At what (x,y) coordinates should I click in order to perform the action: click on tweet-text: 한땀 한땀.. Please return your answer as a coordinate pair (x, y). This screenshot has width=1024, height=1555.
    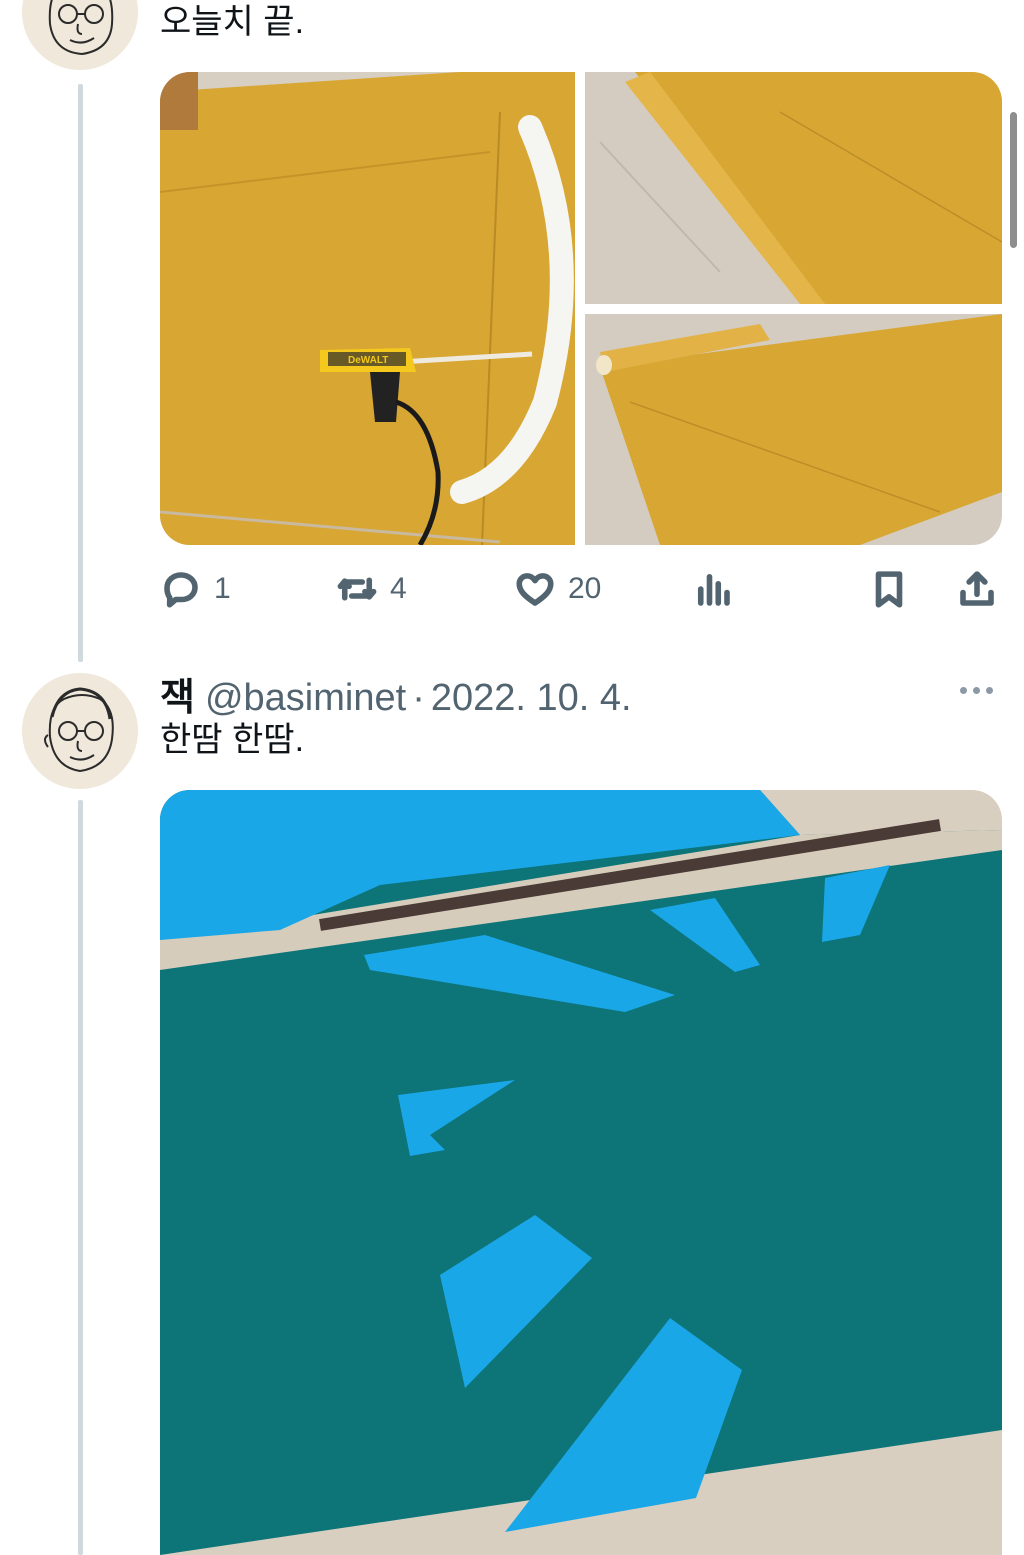
    Looking at the image, I should click on (232, 740).